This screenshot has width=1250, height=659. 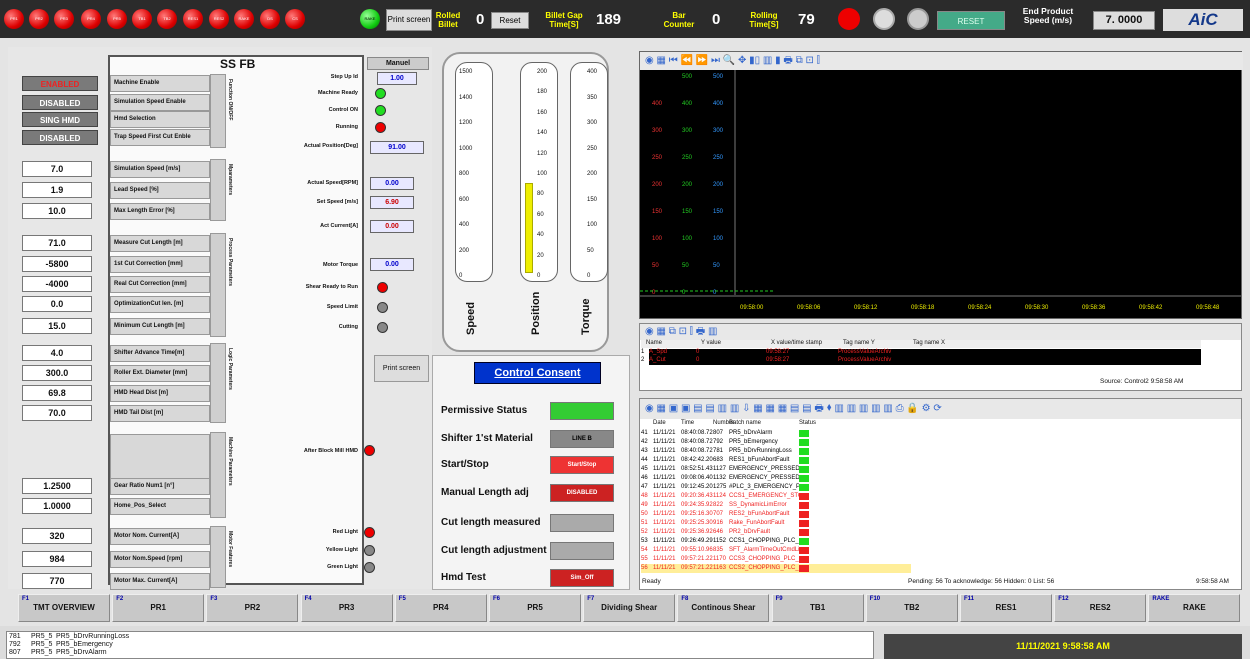 I want to click on alarm-time: 08:40:08.72, so click(x=697, y=442).